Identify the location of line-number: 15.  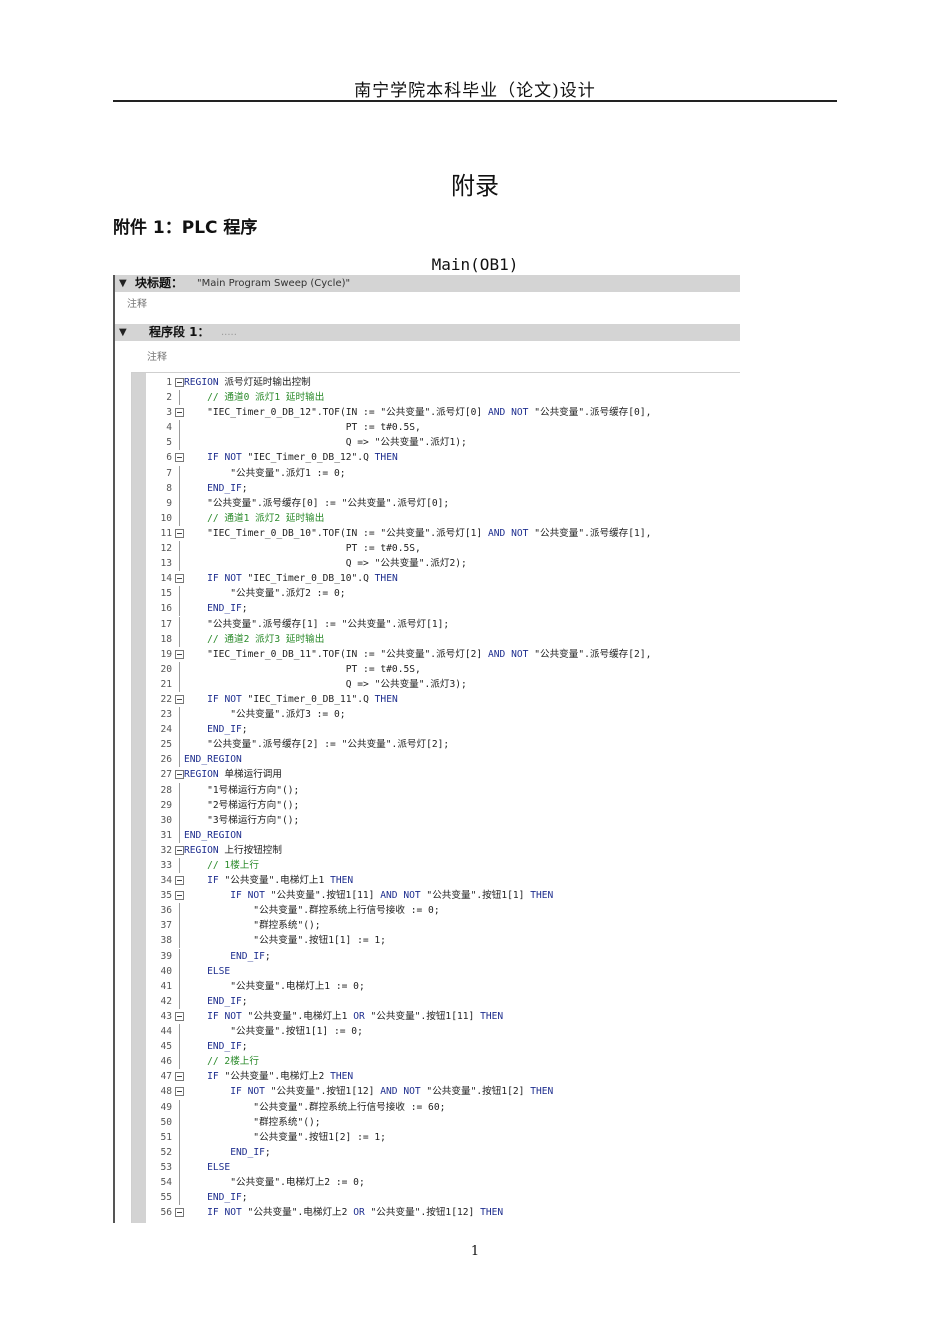
(166, 594).